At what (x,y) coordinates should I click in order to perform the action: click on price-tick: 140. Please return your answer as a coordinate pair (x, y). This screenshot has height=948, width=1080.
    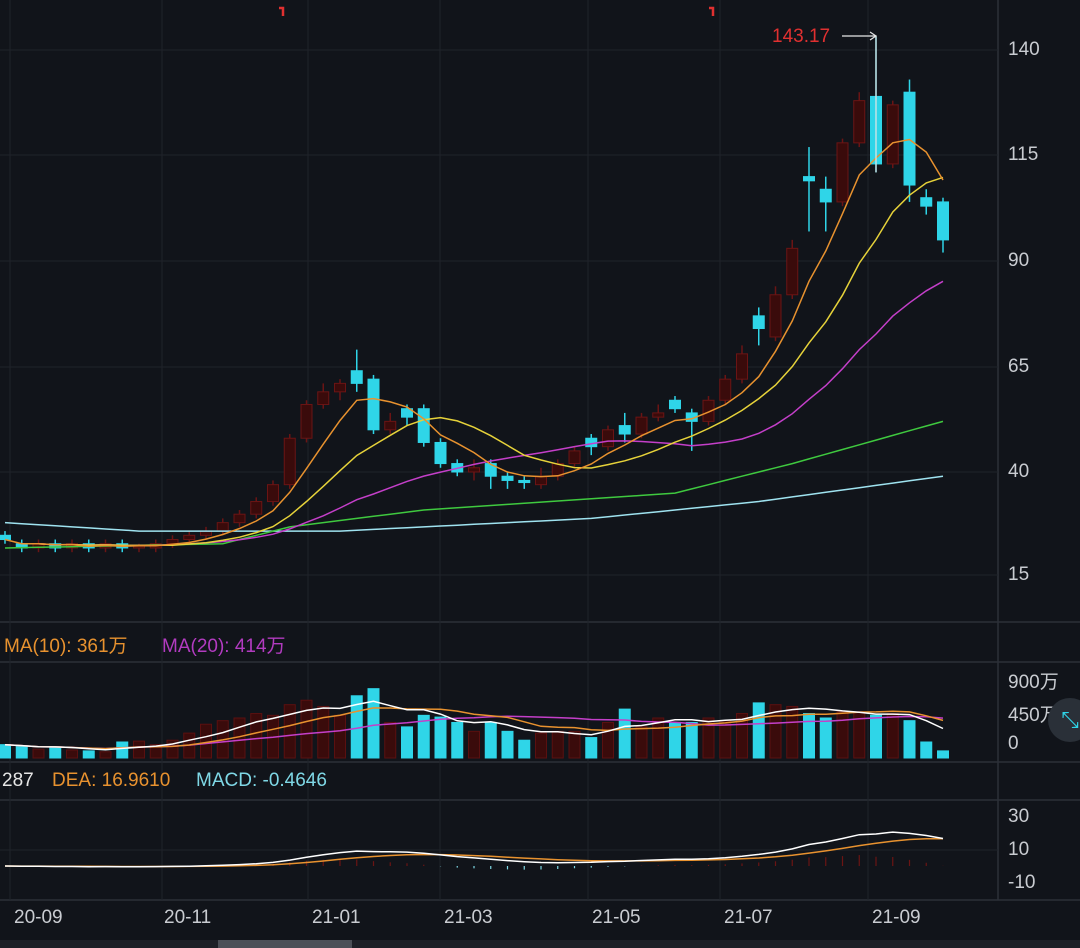
    Looking at the image, I should click on (1024, 49).